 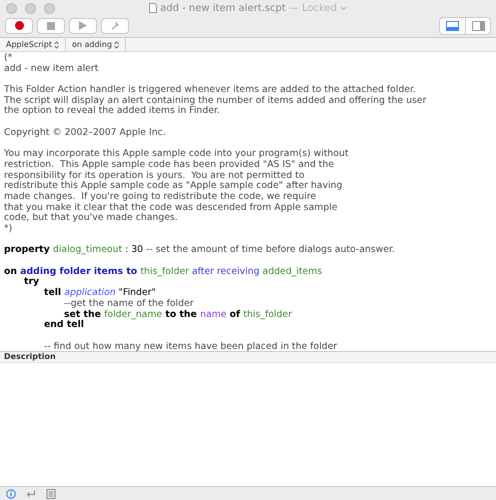 I want to click on code-line: try, so click(x=32, y=282).